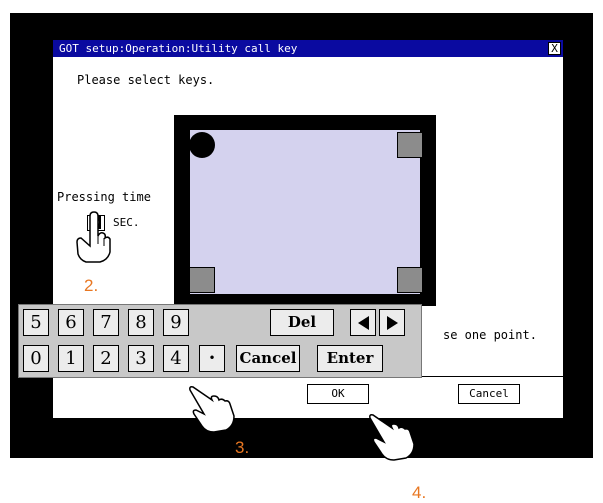 Image resolution: width=603 pixels, height=503 pixels. What do you see at coordinates (302, 322) in the screenshot?
I see `del-key: Del` at bounding box center [302, 322].